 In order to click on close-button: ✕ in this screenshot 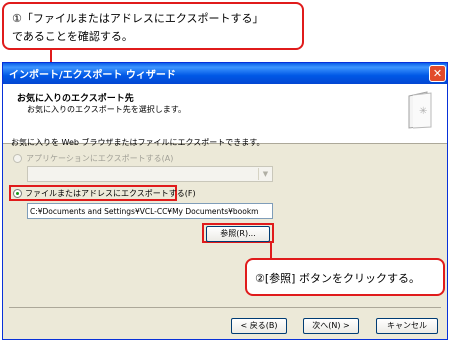, I will do `click(437, 73)`.